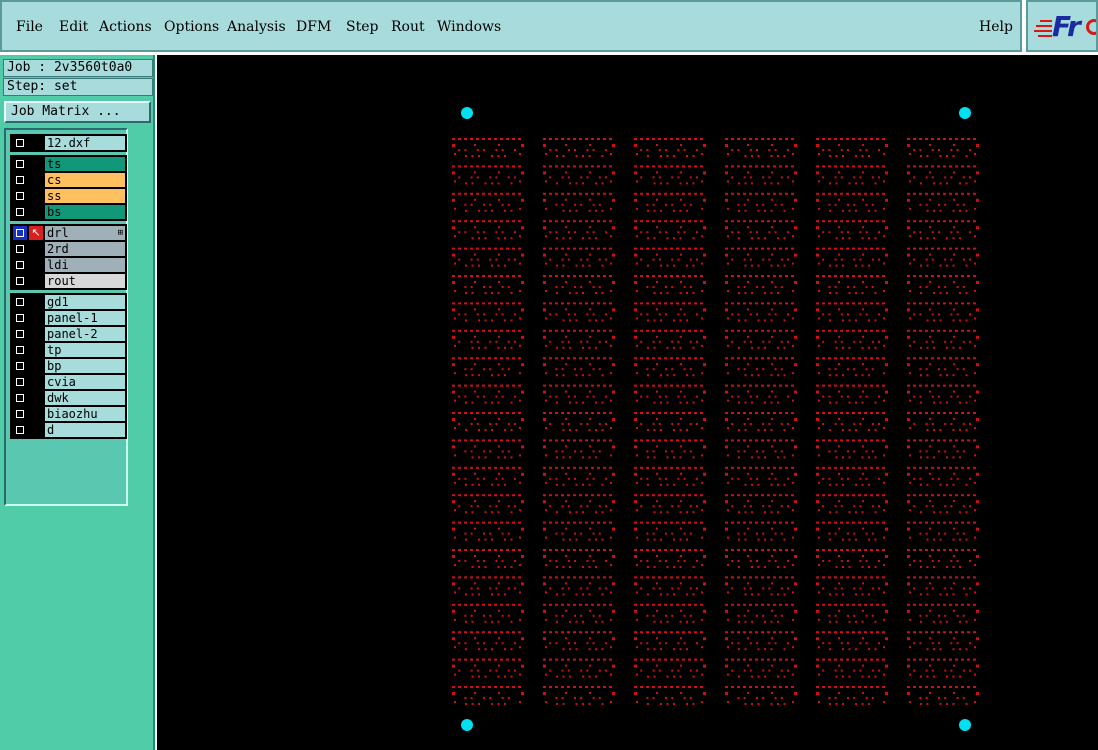 The height and width of the screenshot is (750, 1098). I want to click on layer-row-ldi: ldi, so click(68, 265).